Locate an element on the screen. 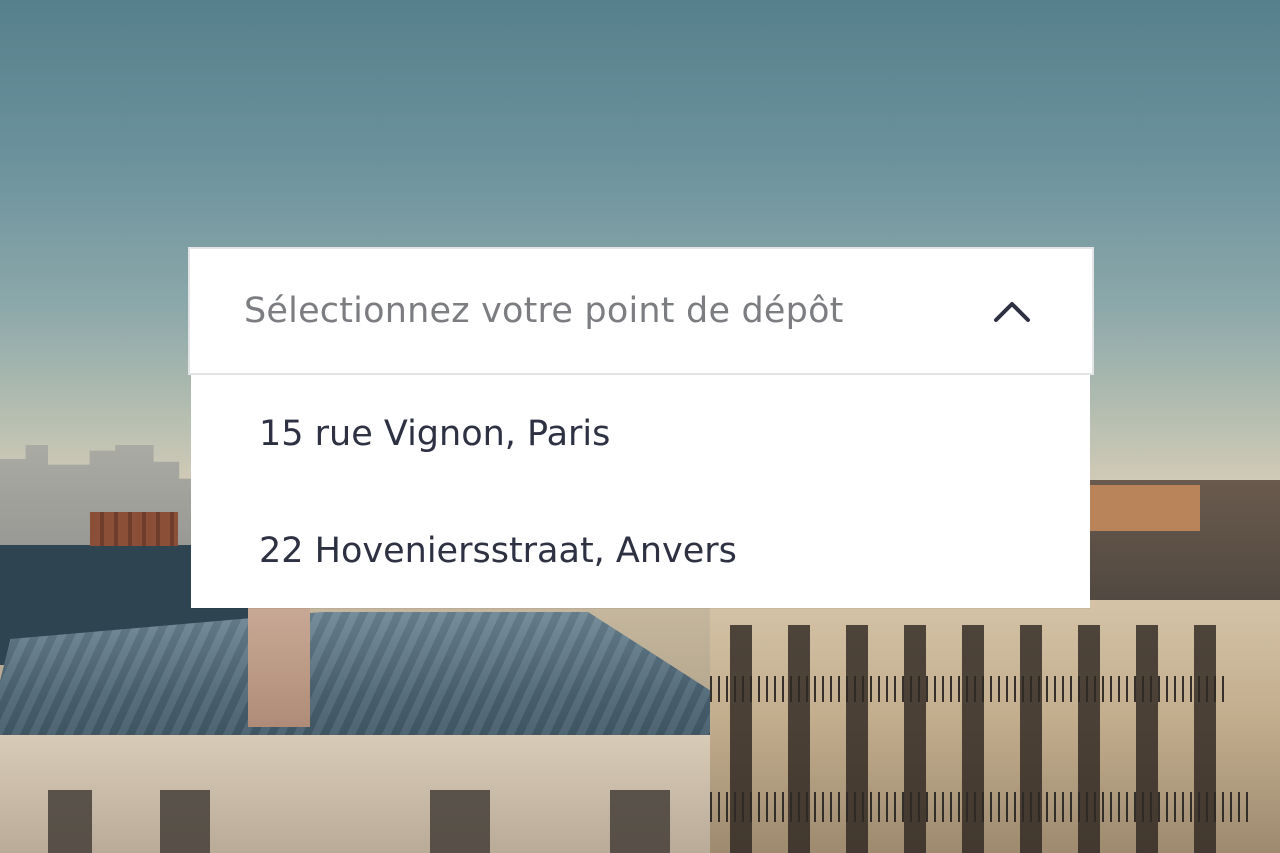  dropdown-option-paris: 15 rue Vignon, Paris is located at coordinates (640, 434).